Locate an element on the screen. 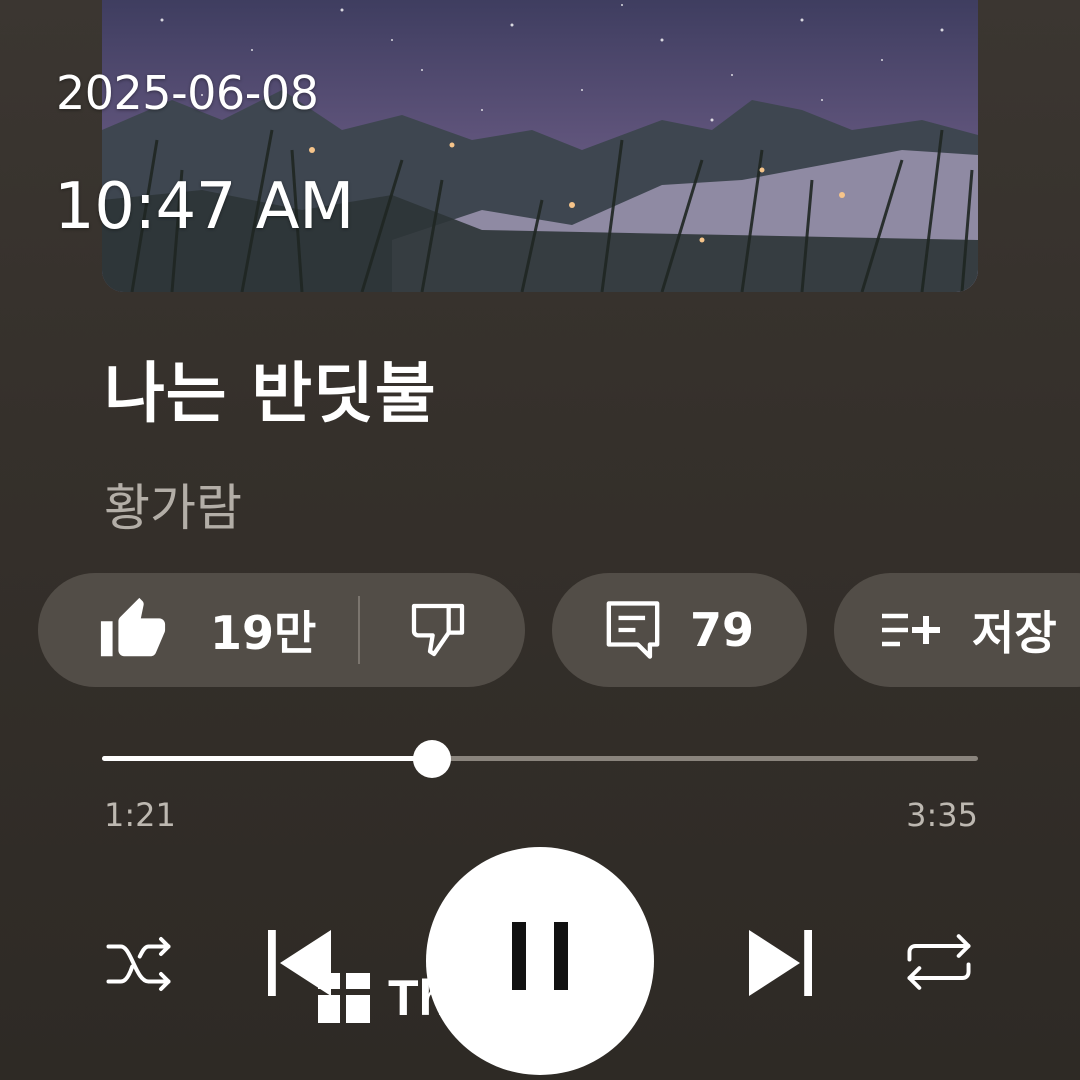 The width and height of the screenshot is (1080, 1080). like-dislike-group: 19만 is located at coordinates (281, 630).